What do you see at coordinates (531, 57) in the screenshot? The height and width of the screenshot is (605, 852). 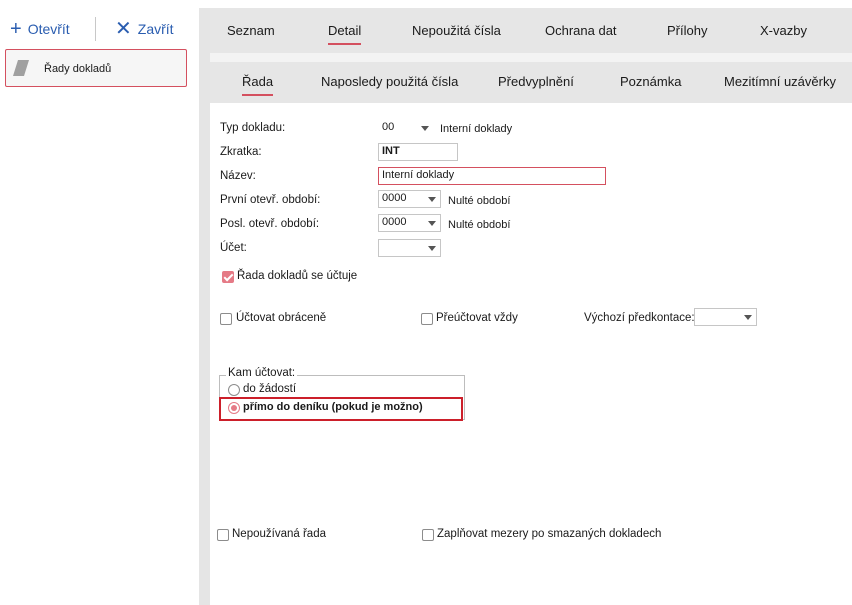 I see `tab-gap` at bounding box center [531, 57].